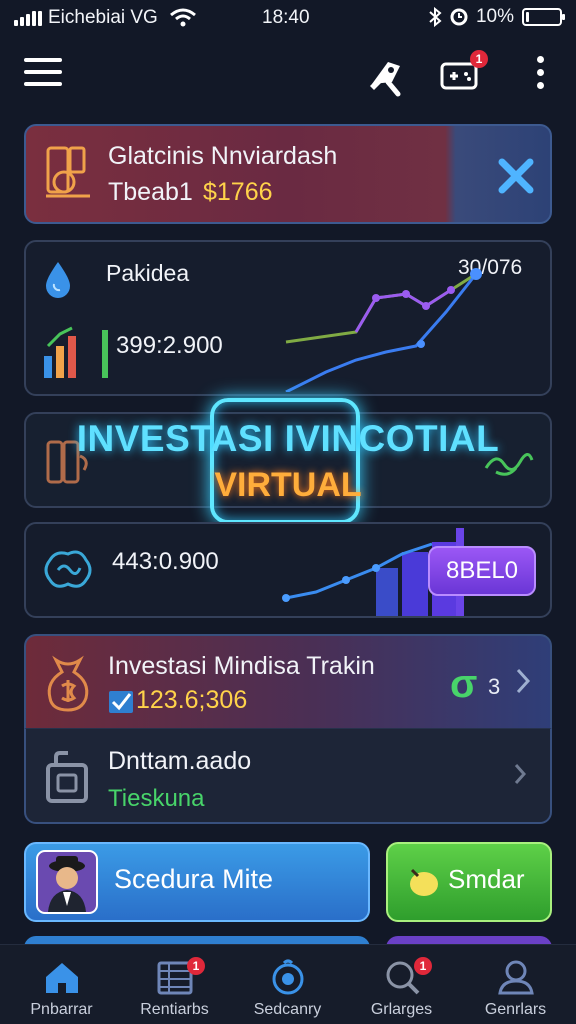  Describe the element at coordinates (543, 17) in the screenshot. I see `battery-icon` at that location.